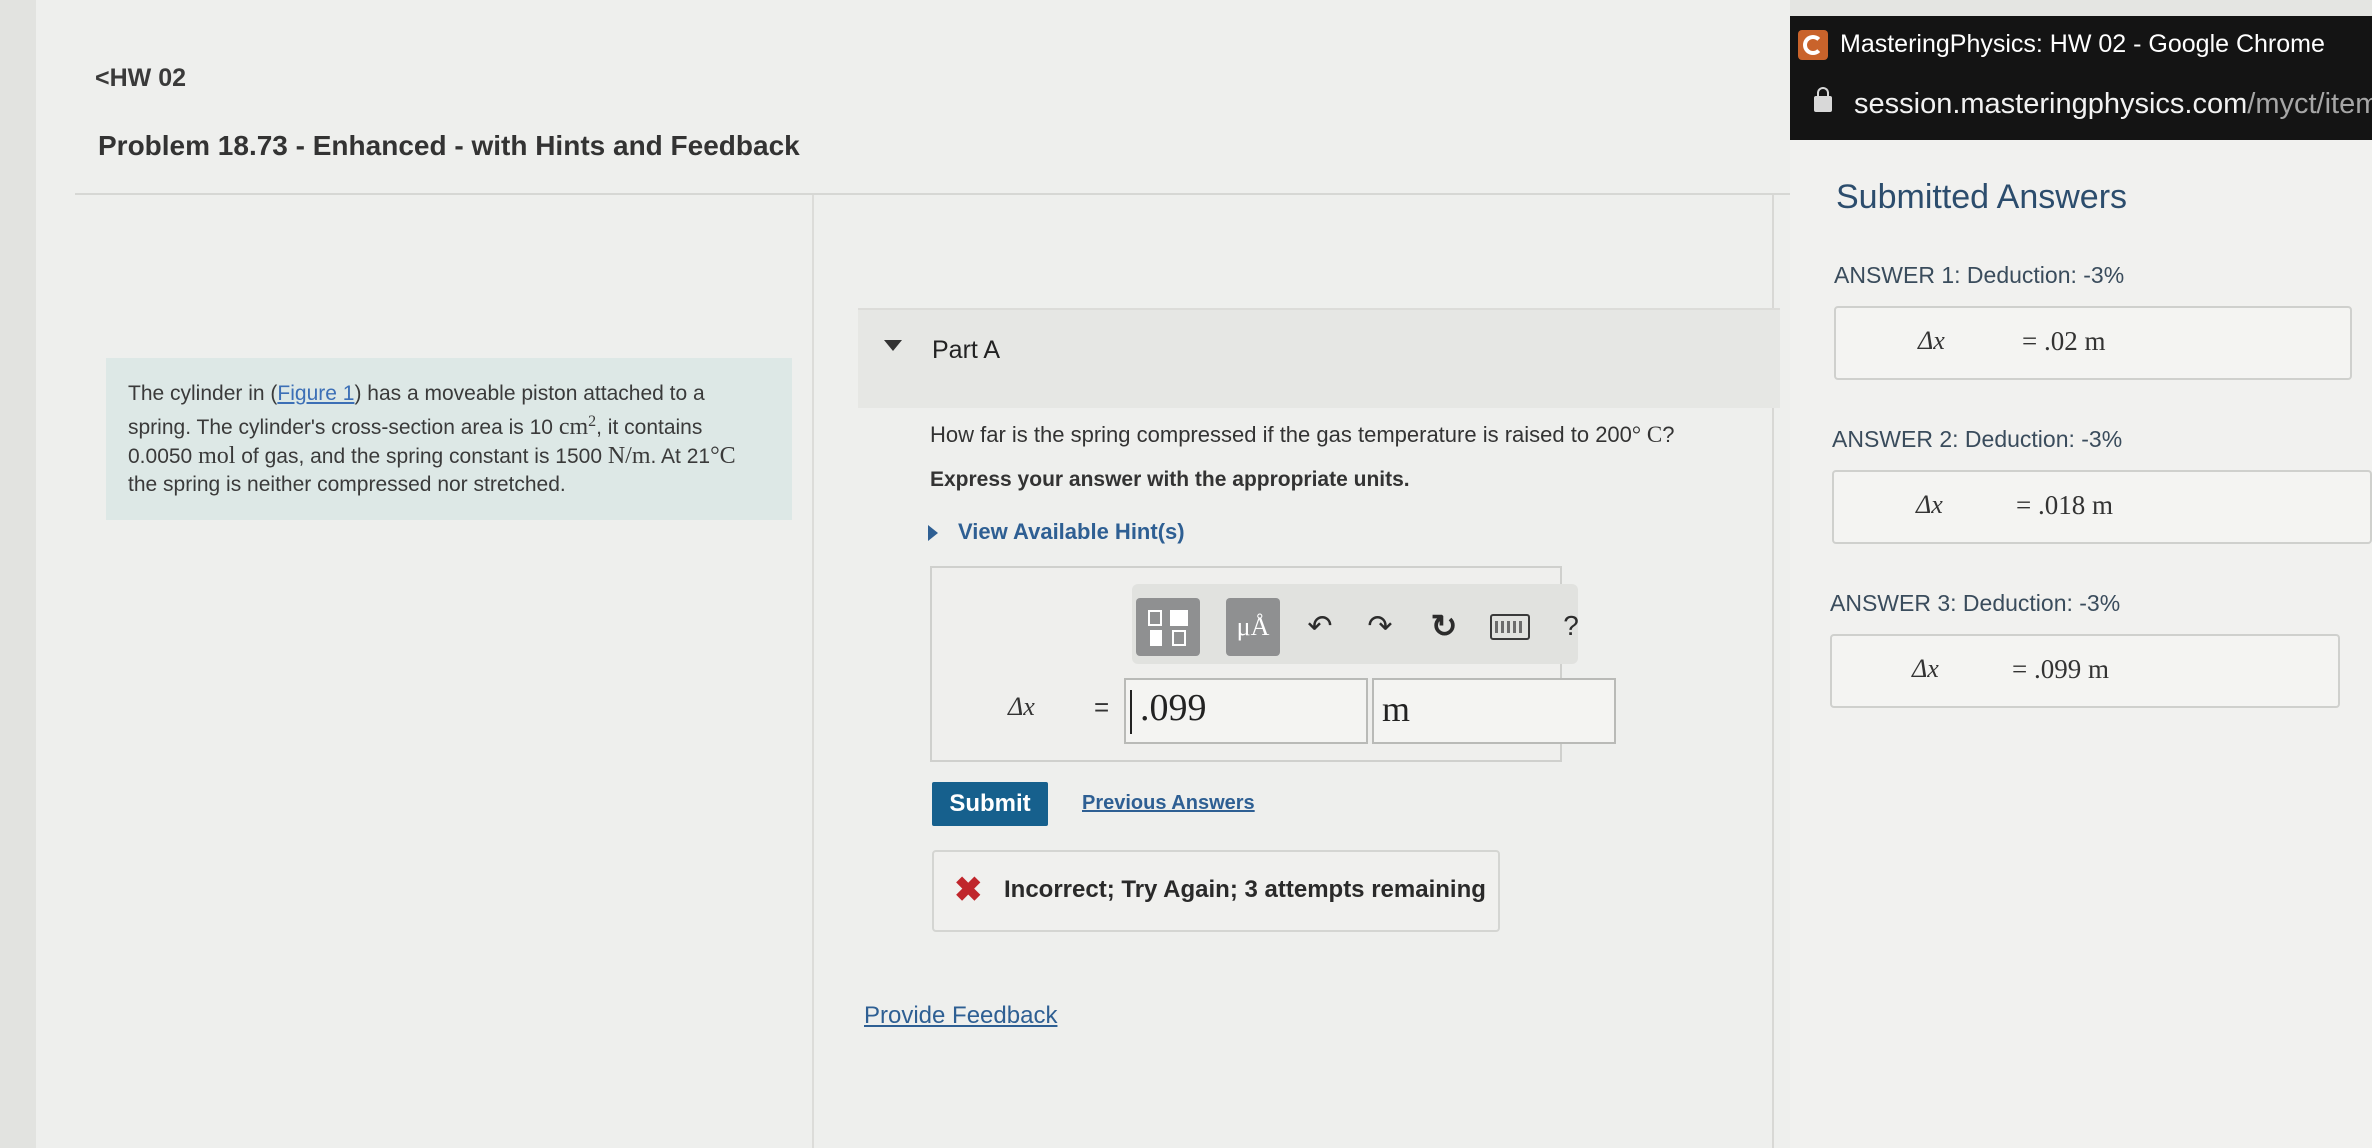 Image resolution: width=2372 pixels, height=1148 pixels. I want to click on app-icon-glyph, so click(1813, 45).